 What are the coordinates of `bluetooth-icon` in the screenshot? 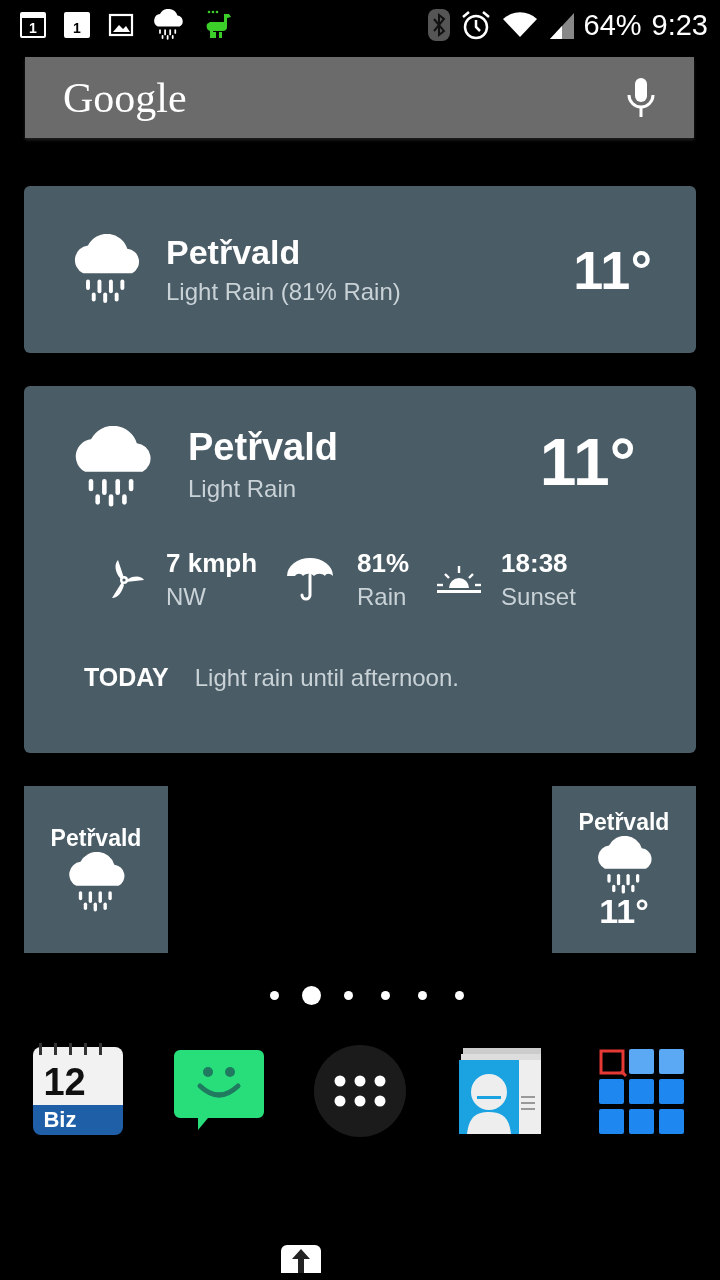 It's located at (438, 25).